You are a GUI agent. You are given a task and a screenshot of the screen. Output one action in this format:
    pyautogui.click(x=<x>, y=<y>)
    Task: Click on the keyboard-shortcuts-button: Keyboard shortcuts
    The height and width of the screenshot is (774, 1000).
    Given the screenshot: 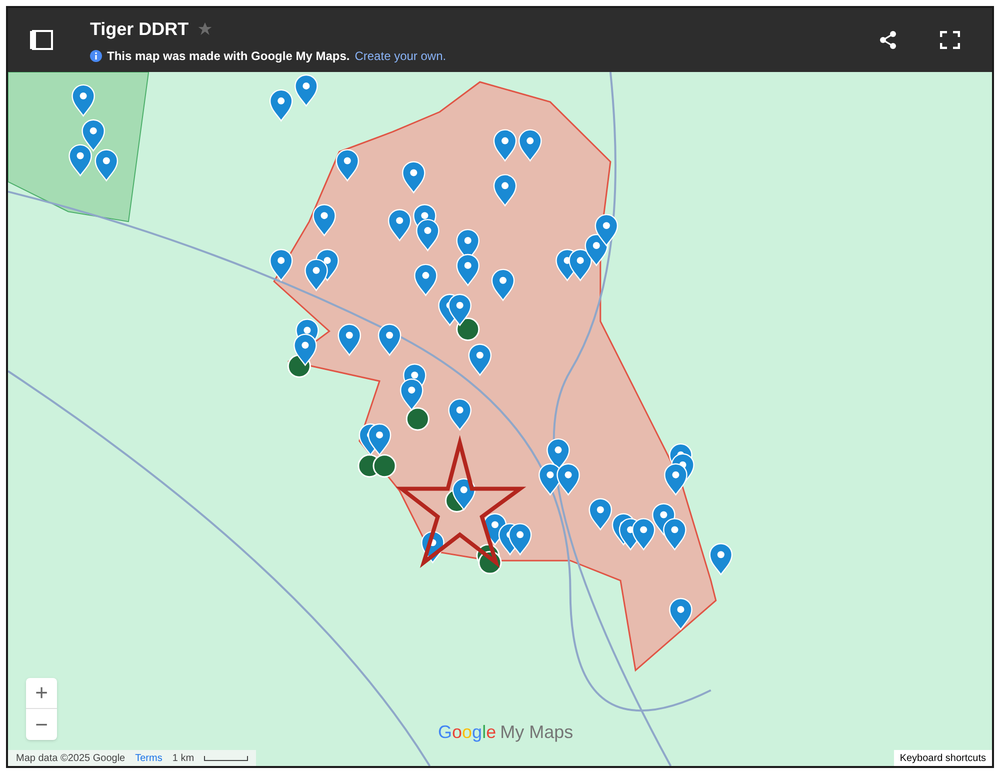 What is the action you would take?
    pyautogui.click(x=943, y=758)
    